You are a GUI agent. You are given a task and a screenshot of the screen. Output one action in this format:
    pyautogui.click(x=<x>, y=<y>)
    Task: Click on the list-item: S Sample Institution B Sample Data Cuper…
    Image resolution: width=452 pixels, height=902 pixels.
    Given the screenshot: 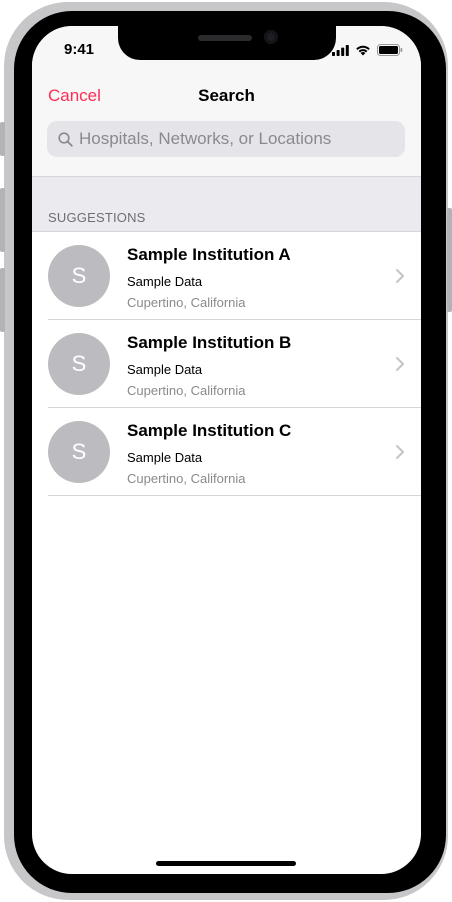 What is the action you would take?
    pyautogui.click(x=226, y=364)
    